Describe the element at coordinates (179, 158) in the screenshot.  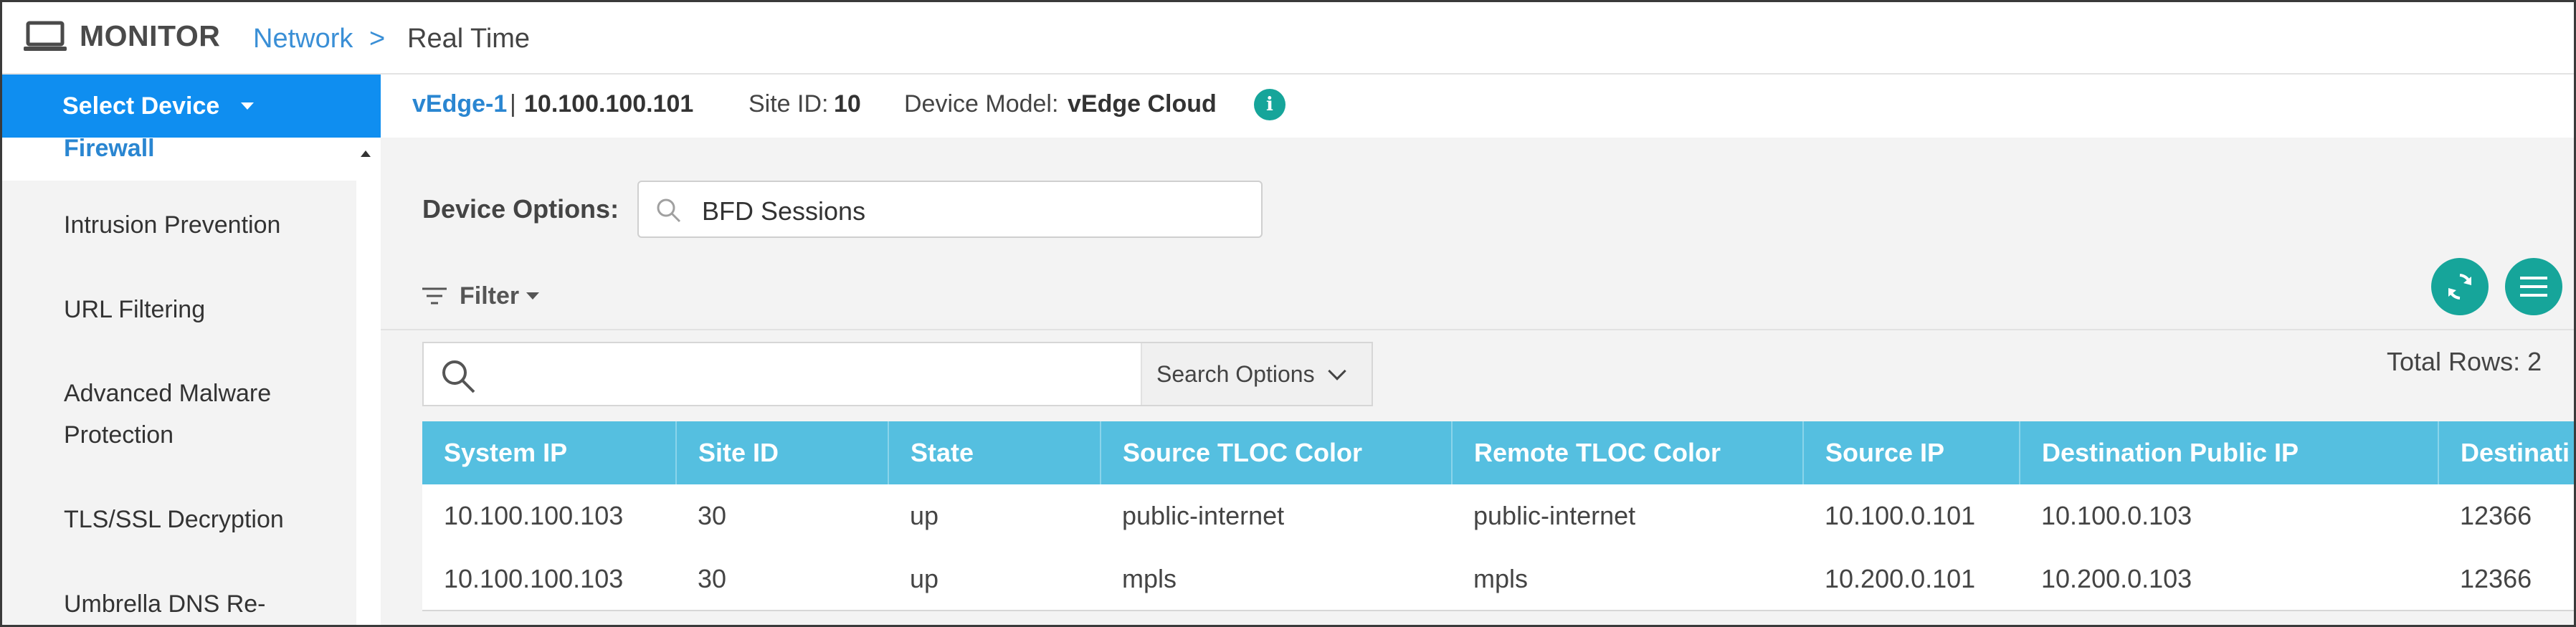
I see `sidebar-item-firewall: Firewall` at that location.